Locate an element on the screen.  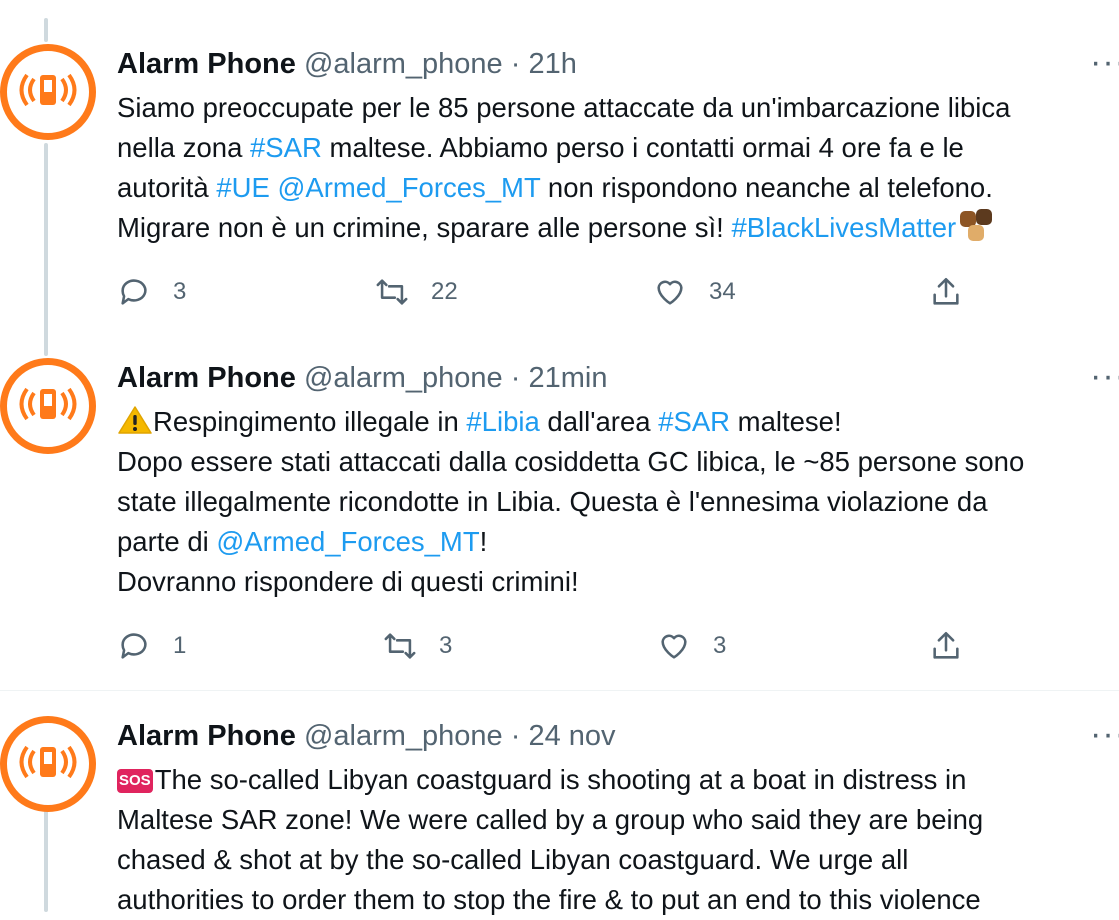
tweet-text: non rispondono neanche al telefono. is located at coordinates (766, 187).